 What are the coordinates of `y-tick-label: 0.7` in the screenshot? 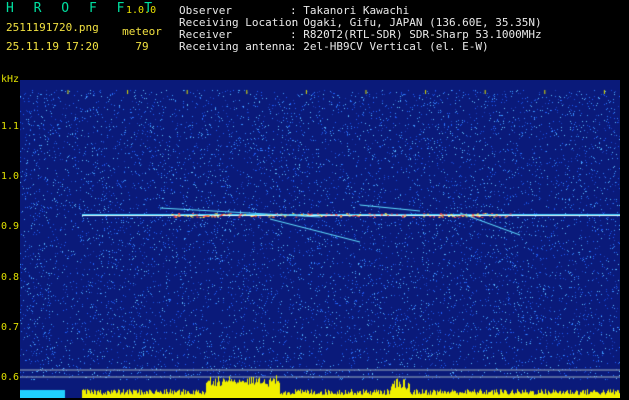 It's located at (10, 327).